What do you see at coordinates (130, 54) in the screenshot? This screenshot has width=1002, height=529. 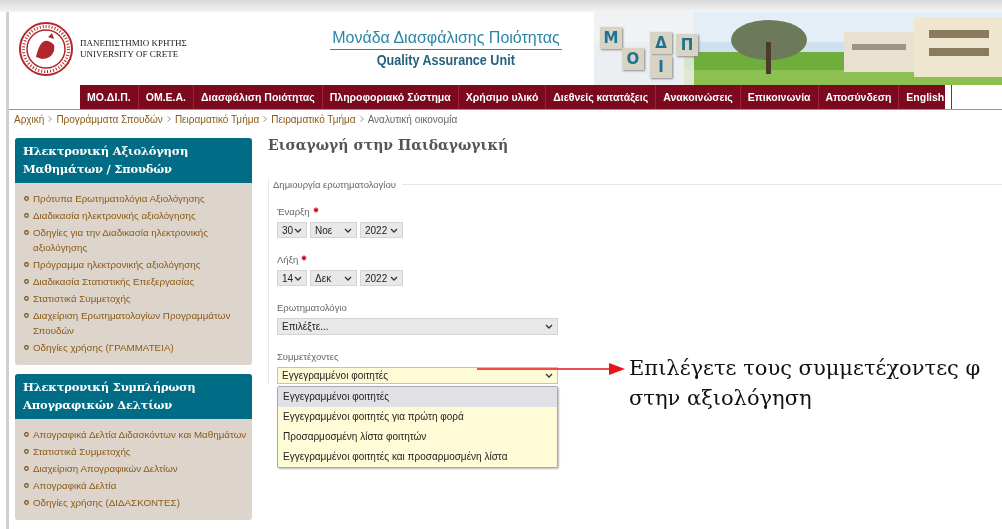 I see `university-name: UNIVERSITY OF CRETE` at bounding box center [130, 54].